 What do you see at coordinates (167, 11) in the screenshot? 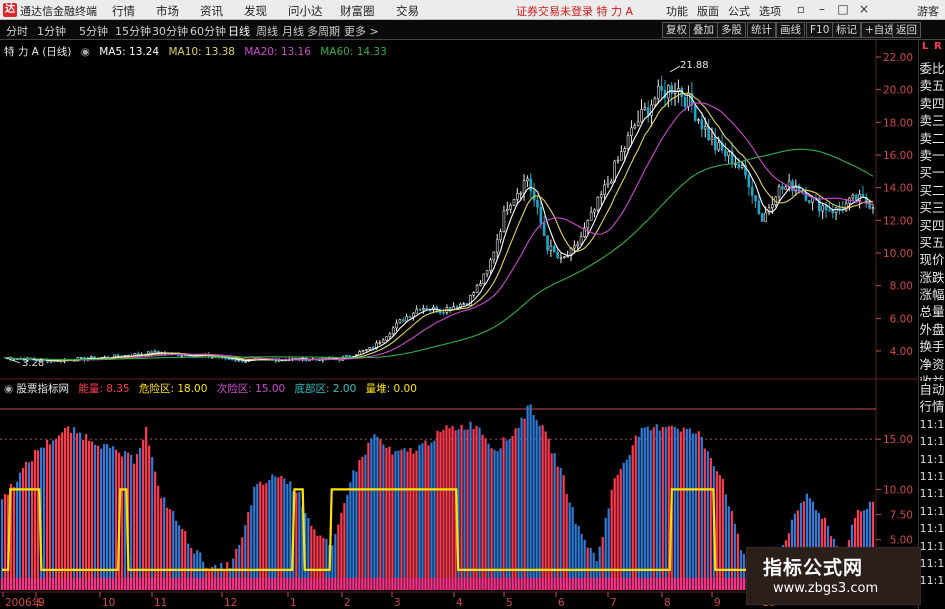
I see `menu-market: 市场` at bounding box center [167, 11].